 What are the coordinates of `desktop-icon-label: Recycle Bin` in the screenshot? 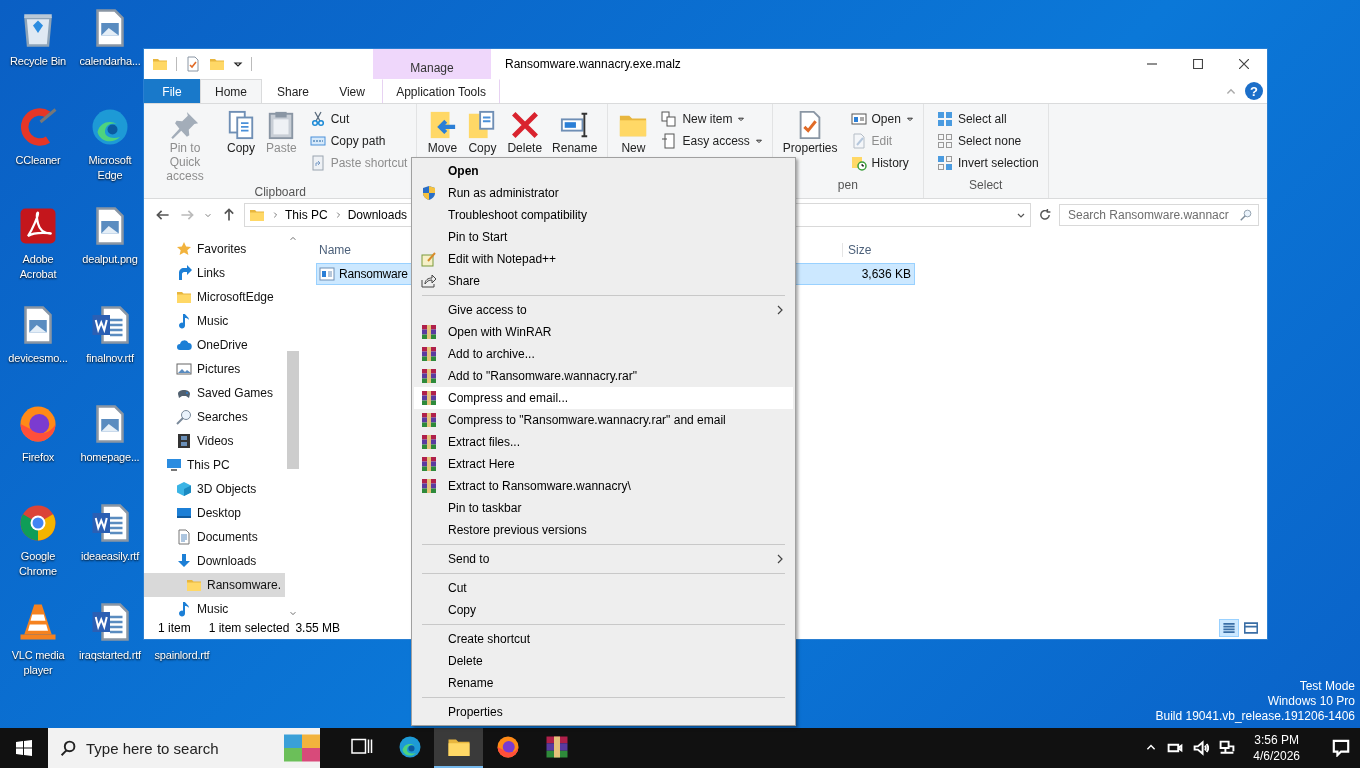 It's located at (38, 61).